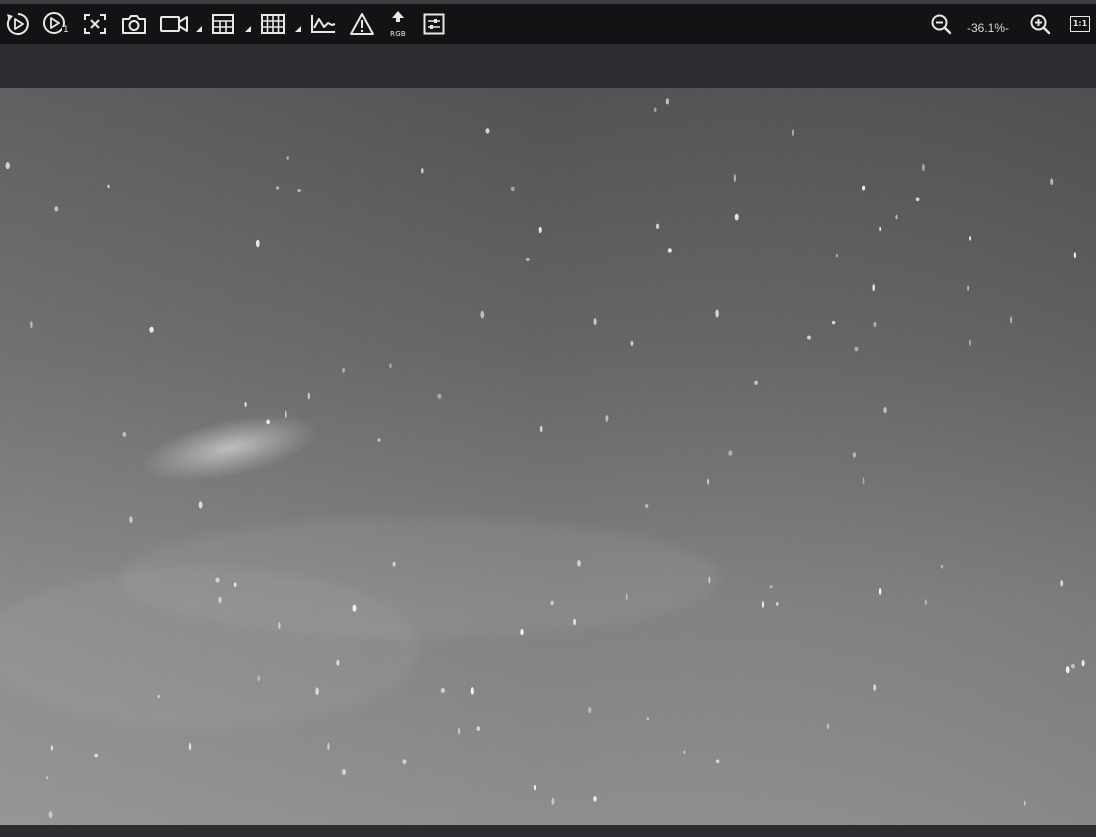 The image size is (1096, 837). What do you see at coordinates (1040, 24) in the screenshot?
I see `zoom-in-button` at bounding box center [1040, 24].